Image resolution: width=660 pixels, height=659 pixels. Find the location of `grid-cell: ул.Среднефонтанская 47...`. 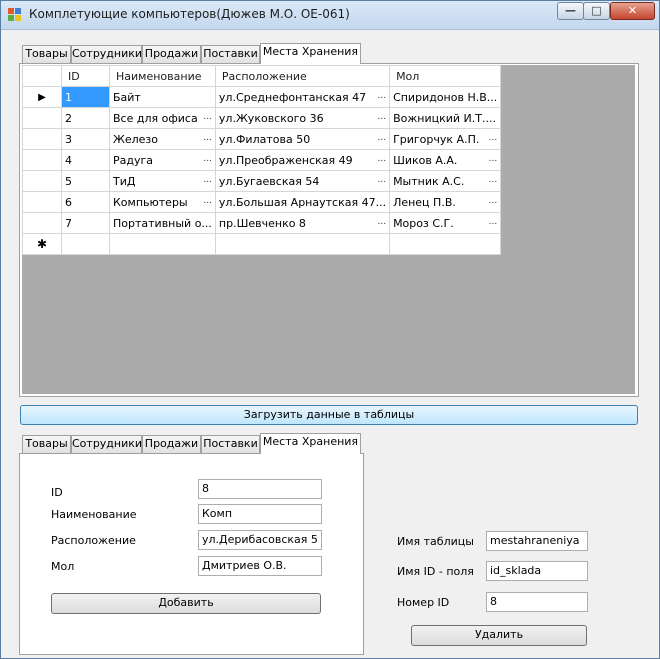

grid-cell: ул.Среднефонтанская 47... is located at coordinates (302, 97).